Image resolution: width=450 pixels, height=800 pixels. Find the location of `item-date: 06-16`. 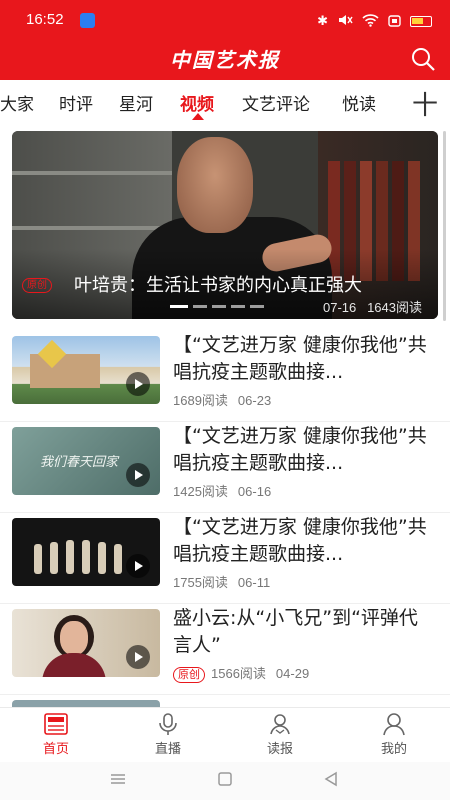

item-date: 06-16 is located at coordinates (254, 491).